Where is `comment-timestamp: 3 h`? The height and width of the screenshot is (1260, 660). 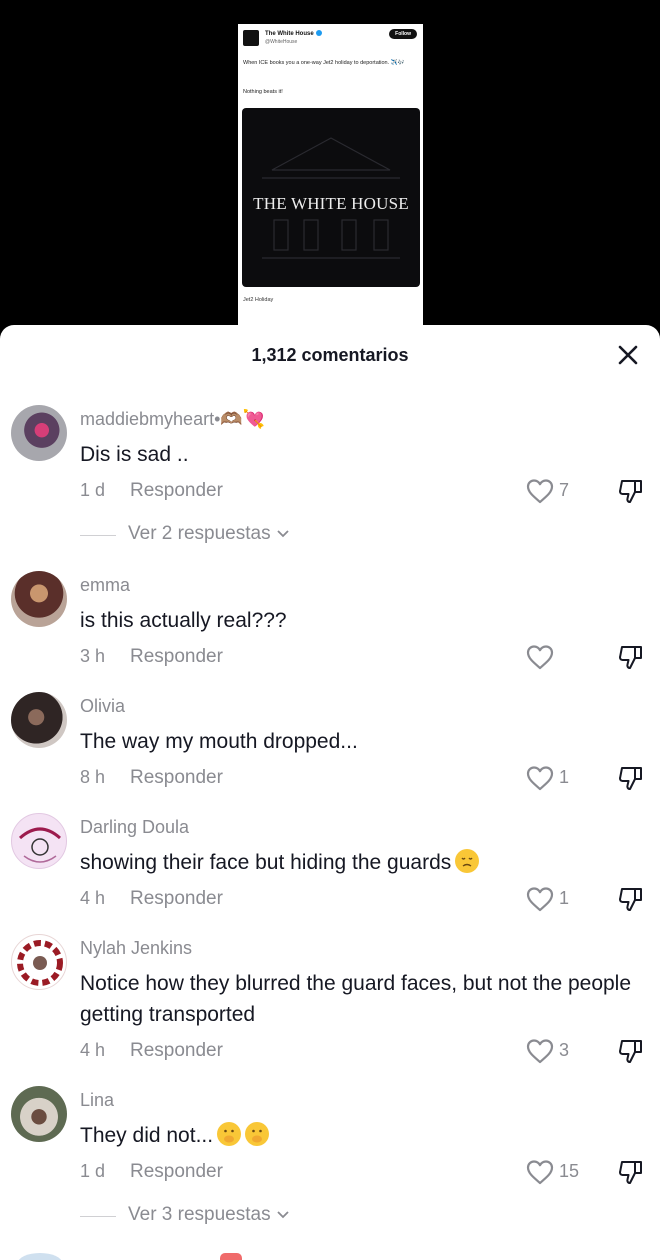 comment-timestamp: 3 h is located at coordinates (93, 656).